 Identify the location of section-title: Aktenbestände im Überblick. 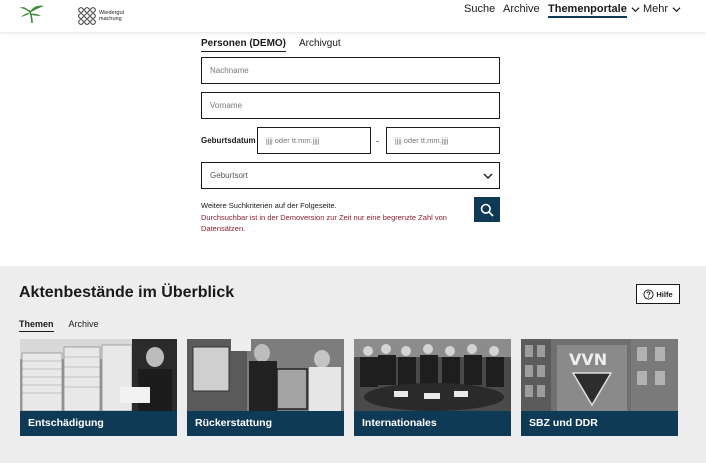
(127, 292).